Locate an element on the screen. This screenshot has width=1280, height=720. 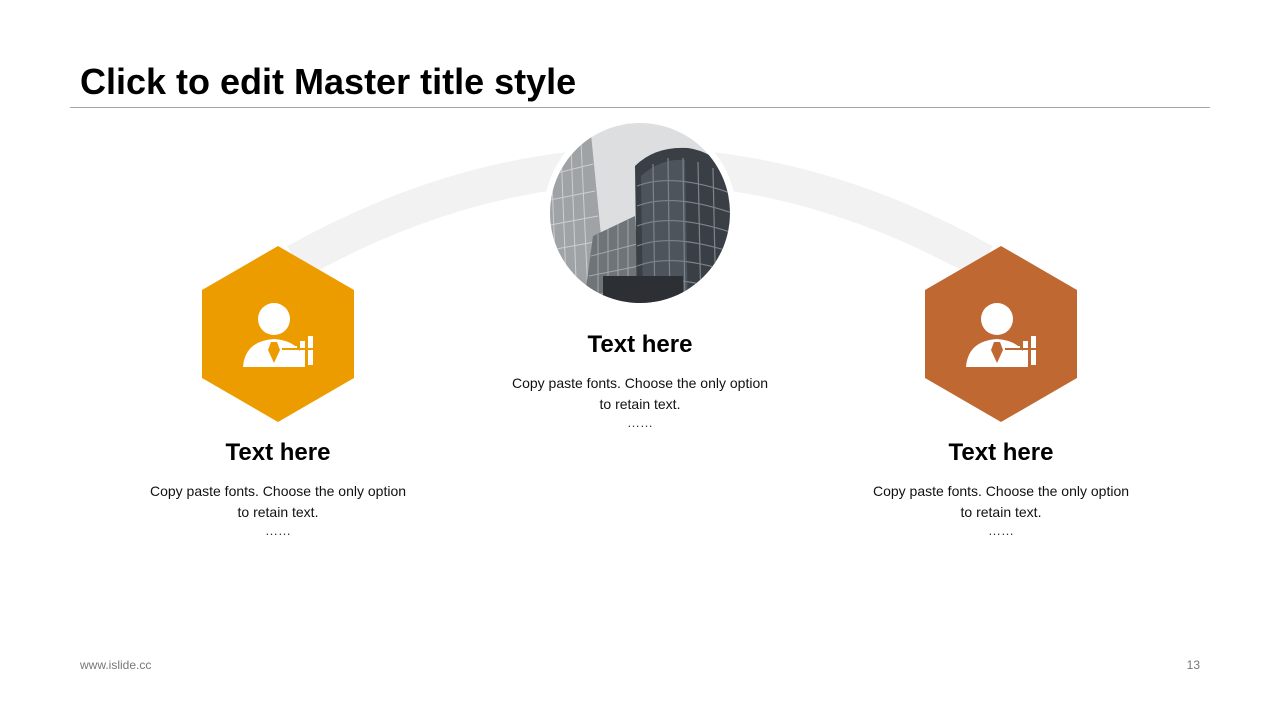
hexagon-left is located at coordinates (278, 334).